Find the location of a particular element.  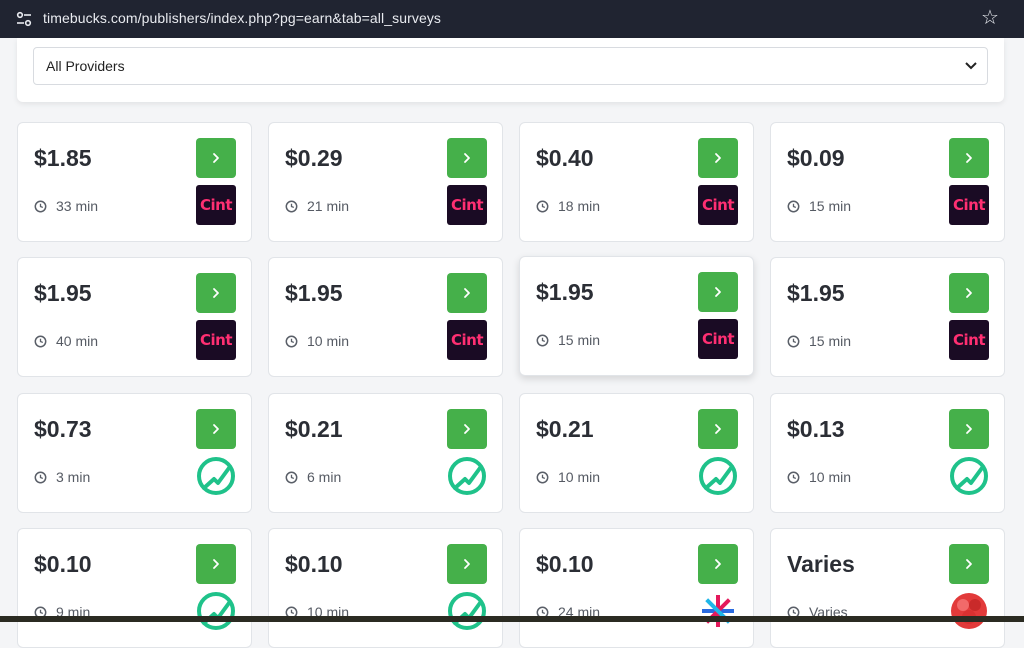

chevron-down-icon is located at coordinates (971, 66).